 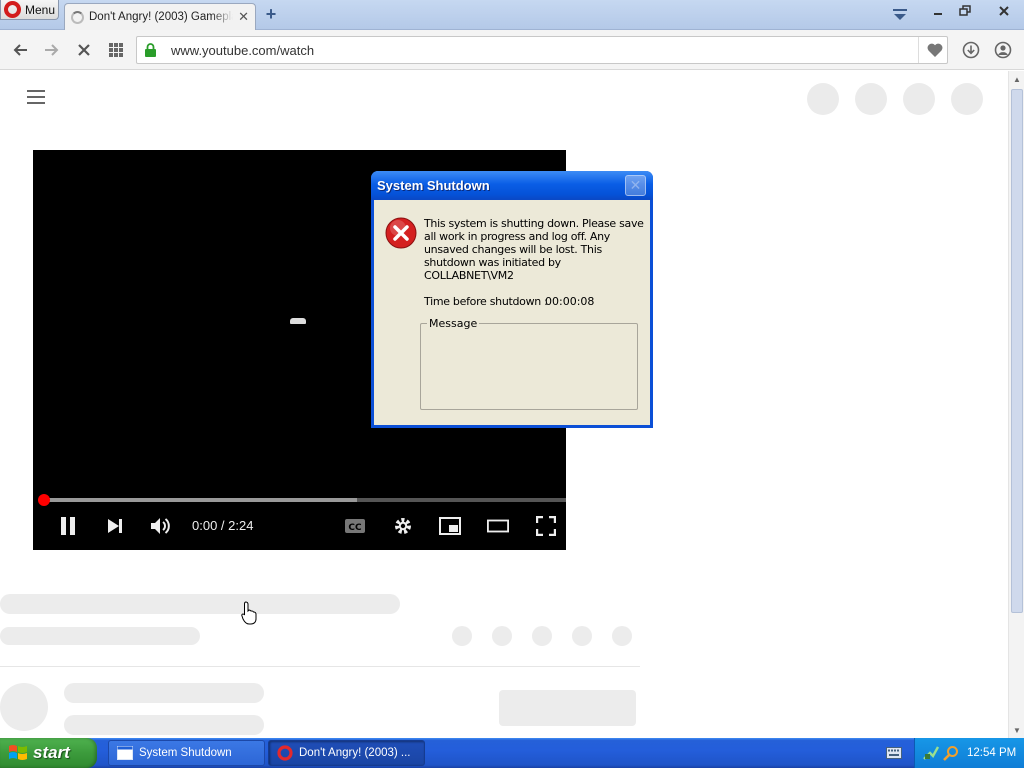 I want to click on browser-tab: Don't Angry! (2003) Gameplay ✕, so click(x=160, y=16).